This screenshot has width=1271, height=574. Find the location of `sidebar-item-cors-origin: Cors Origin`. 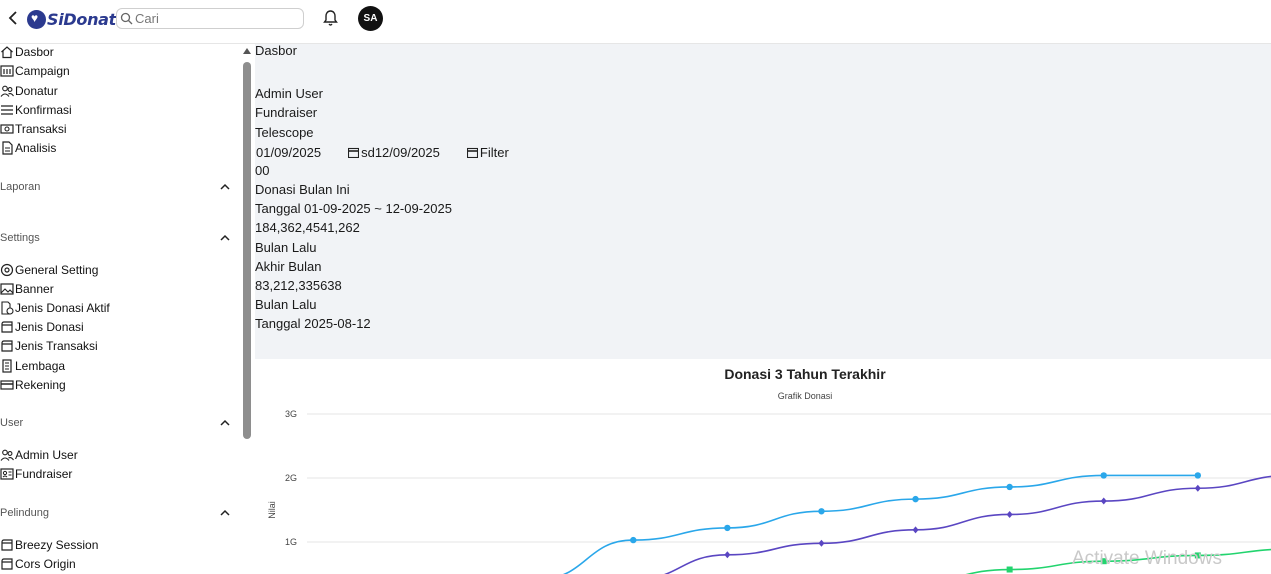

sidebar-item-cors-origin: Cors Origin is located at coordinates (38, 564).